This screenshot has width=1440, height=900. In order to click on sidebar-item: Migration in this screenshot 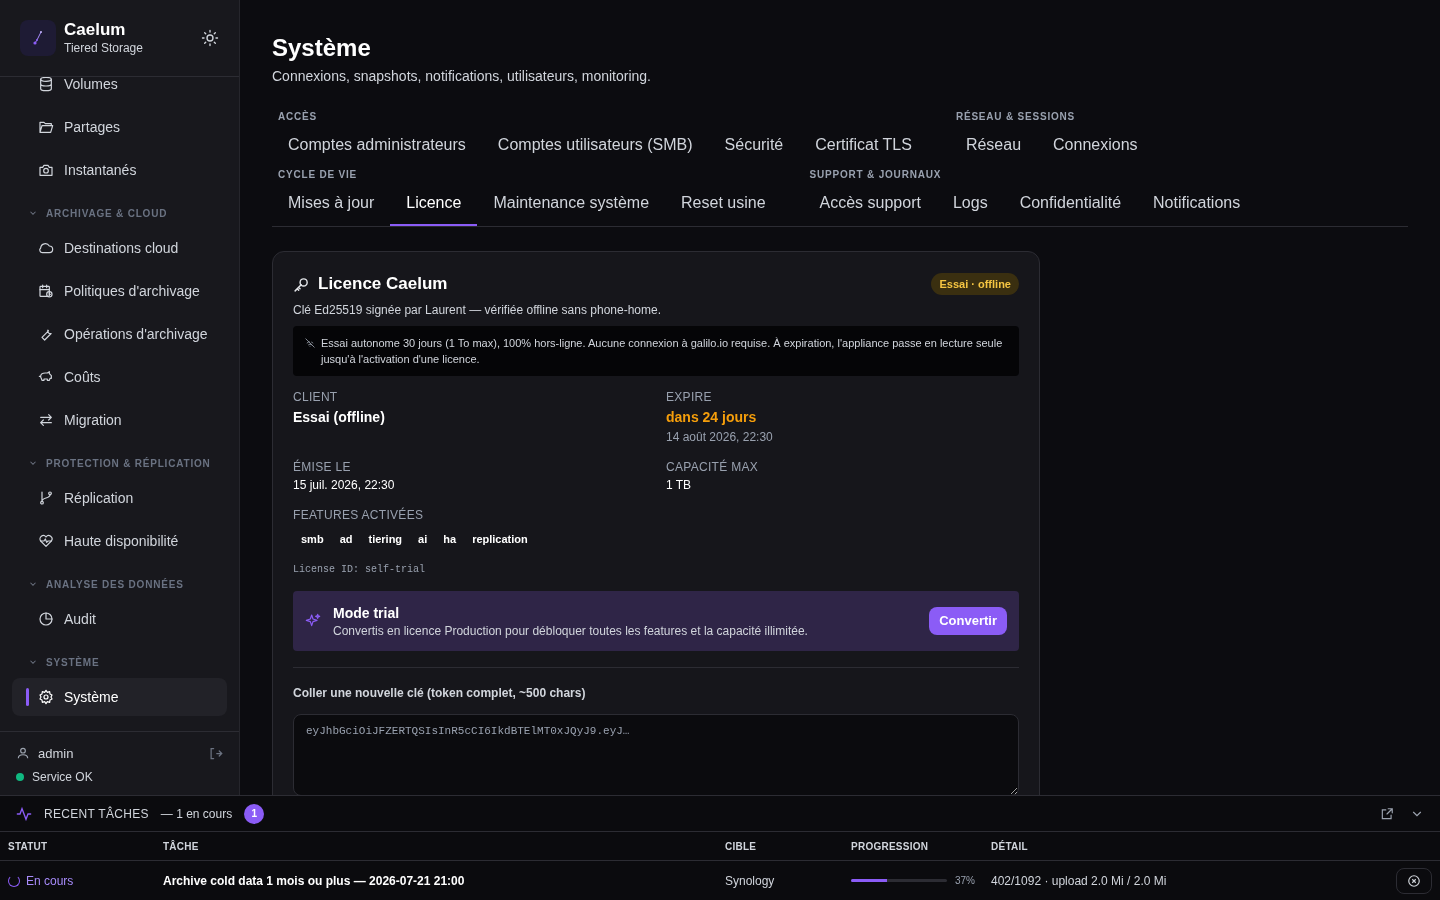, I will do `click(119, 420)`.